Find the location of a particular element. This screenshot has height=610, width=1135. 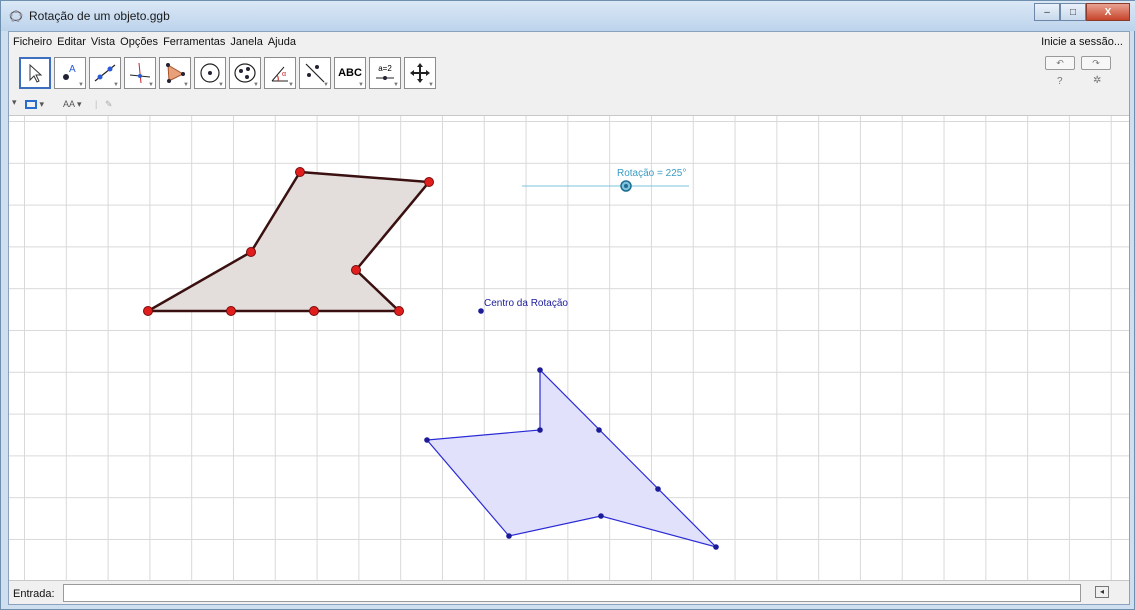

stylebar-toggle-icon: ▾ is located at coordinates (14, 102).